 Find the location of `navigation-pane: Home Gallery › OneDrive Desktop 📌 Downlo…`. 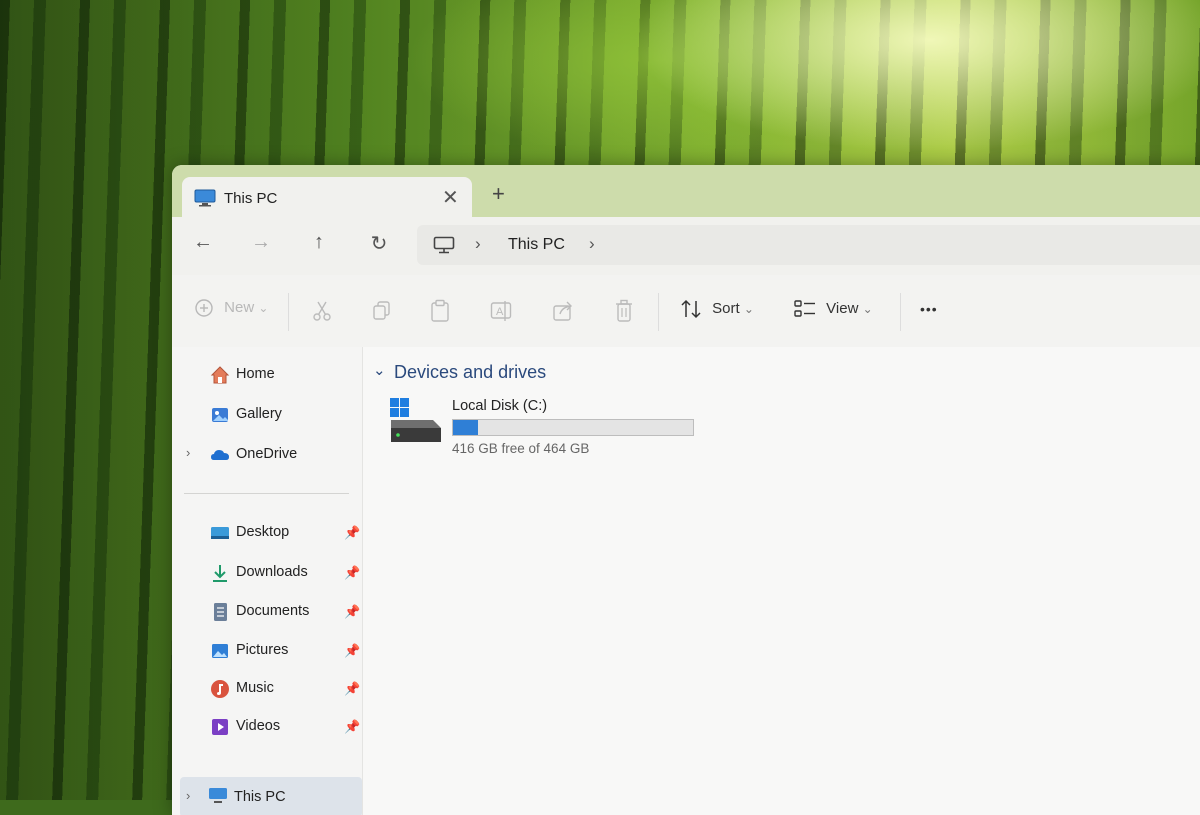

navigation-pane: Home Gallery › OneDrive Desktop 📌 Downlo… is located at coordinates (267, 581).